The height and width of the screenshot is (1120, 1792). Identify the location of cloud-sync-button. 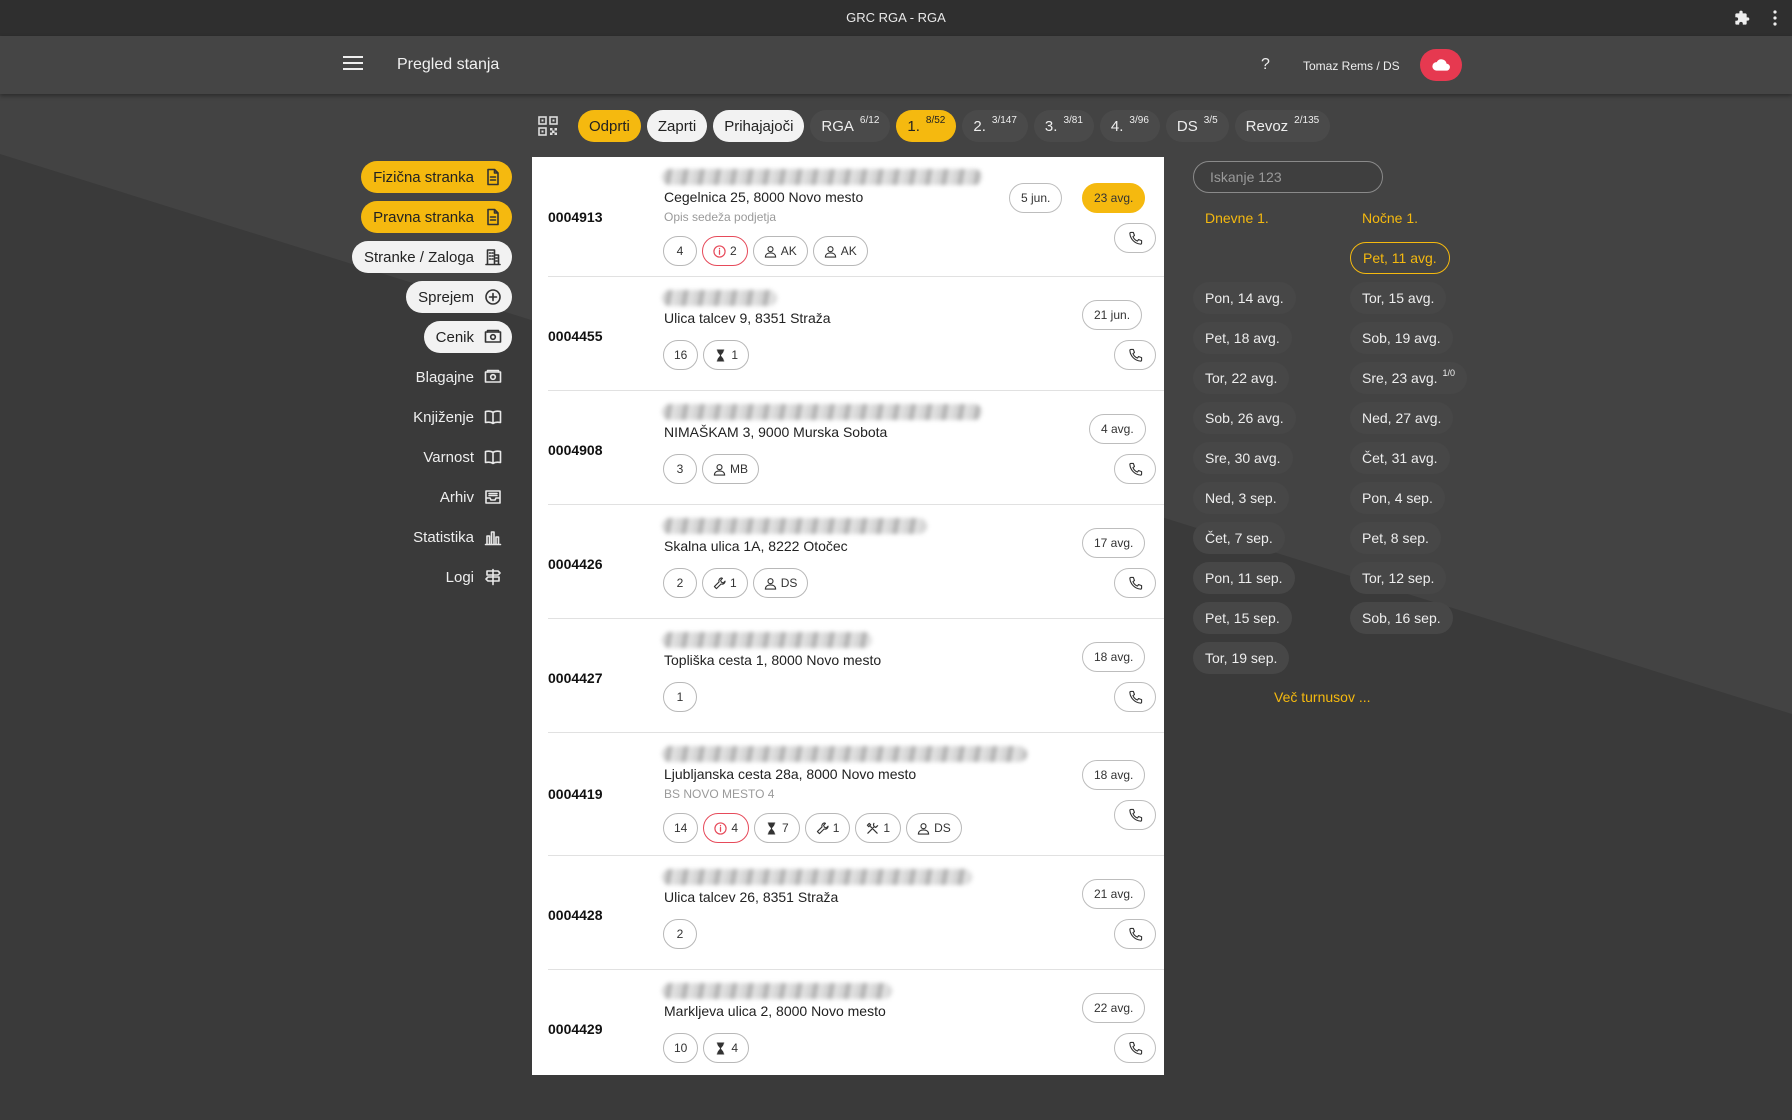
(1441, 65).